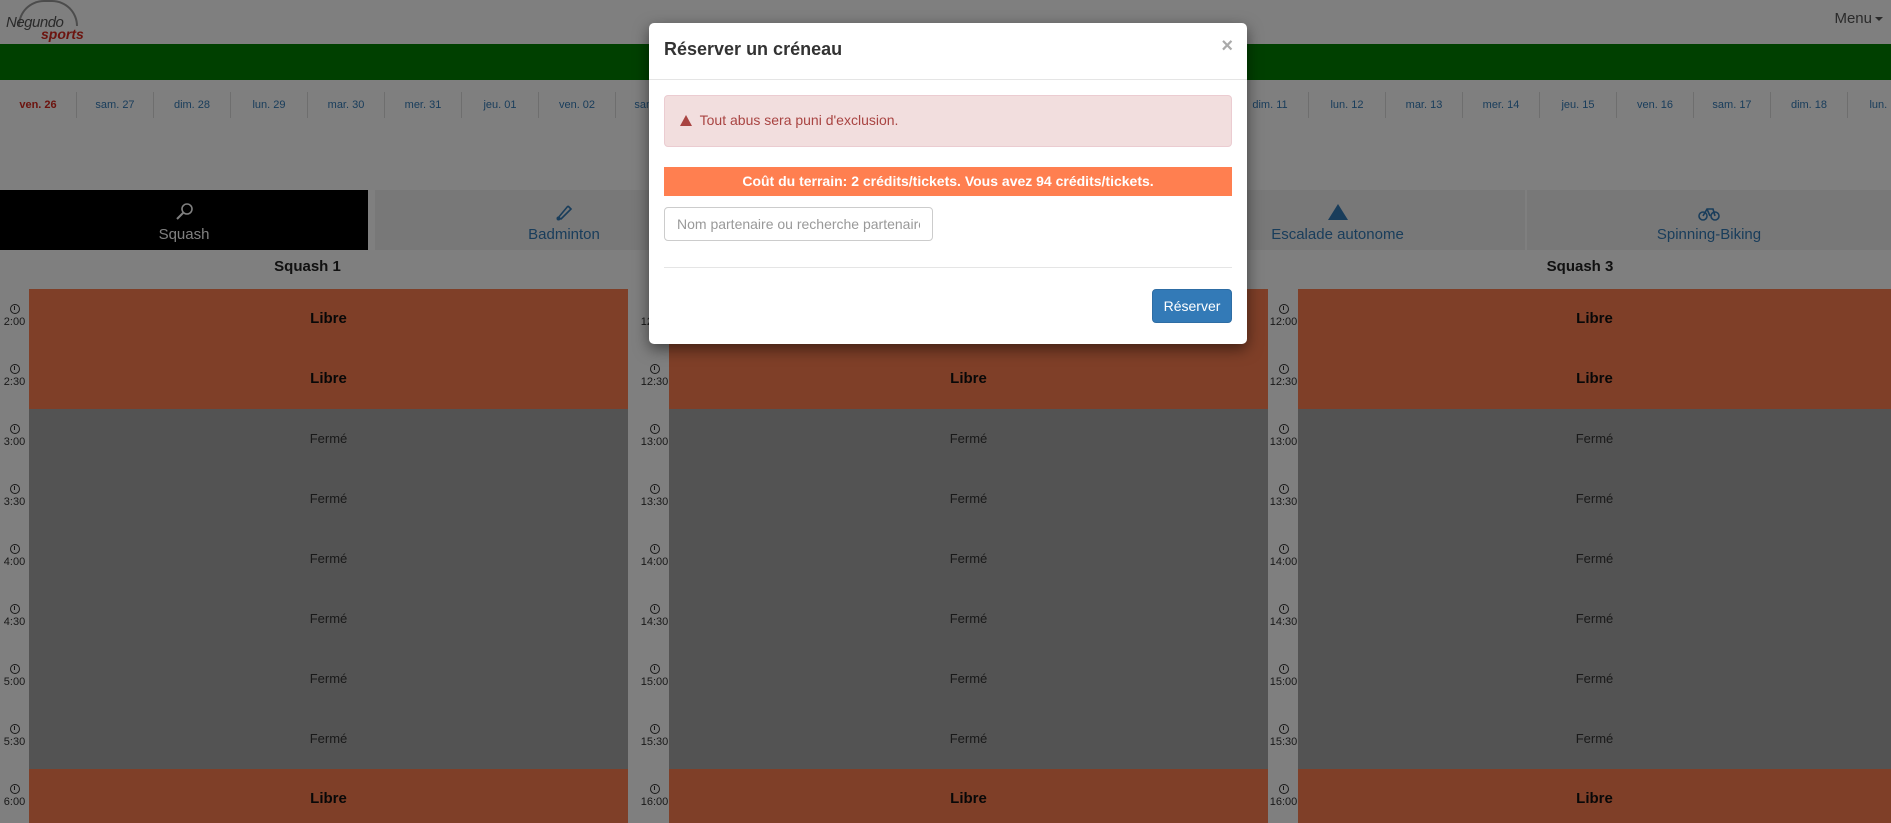 This screenshot has width=1891, height=823. I want to click on reserve-button: Réserver, so click(1192, 306).